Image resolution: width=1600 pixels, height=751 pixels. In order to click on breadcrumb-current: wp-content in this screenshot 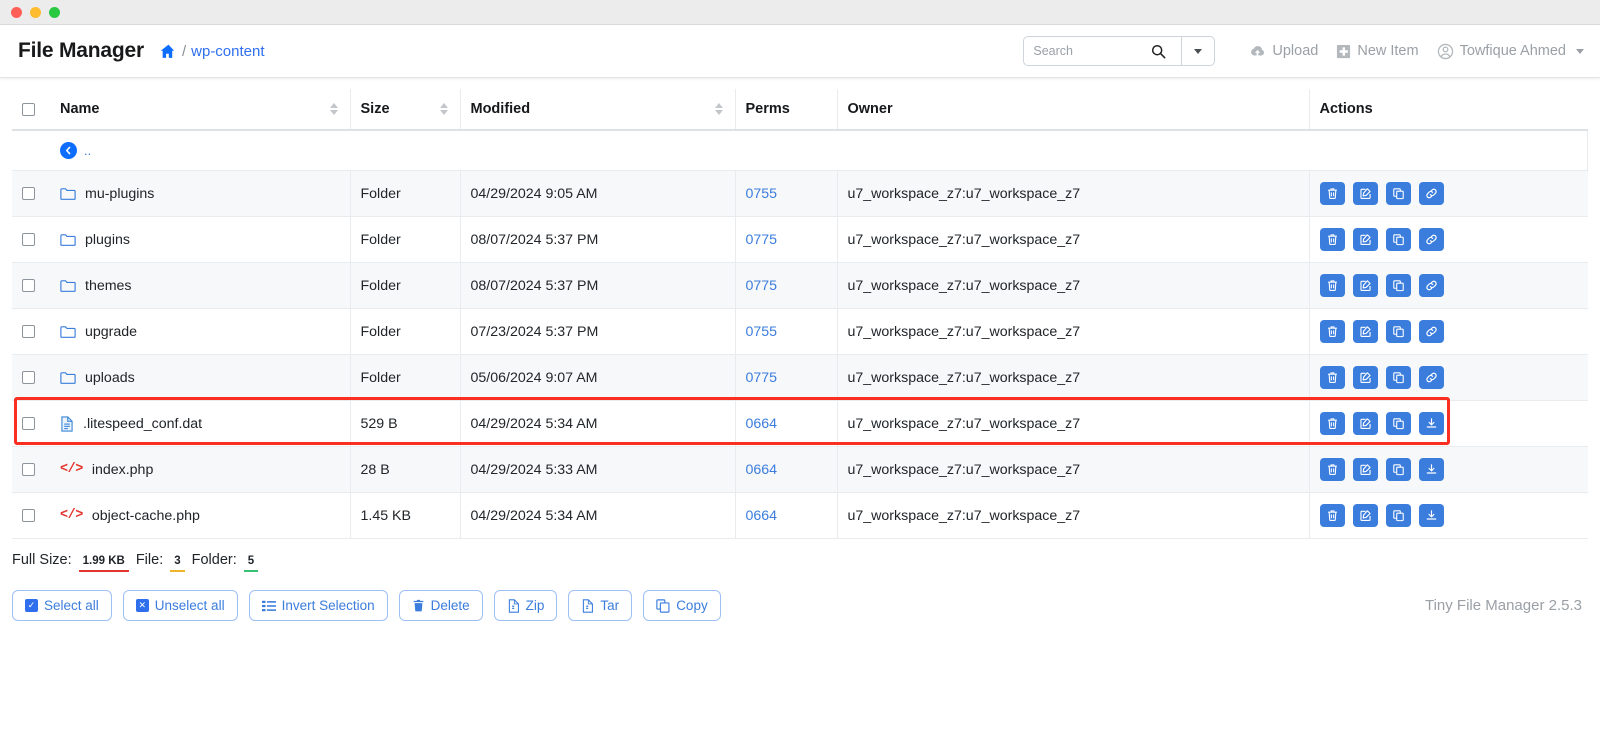, I will do `click(227, 51)`.